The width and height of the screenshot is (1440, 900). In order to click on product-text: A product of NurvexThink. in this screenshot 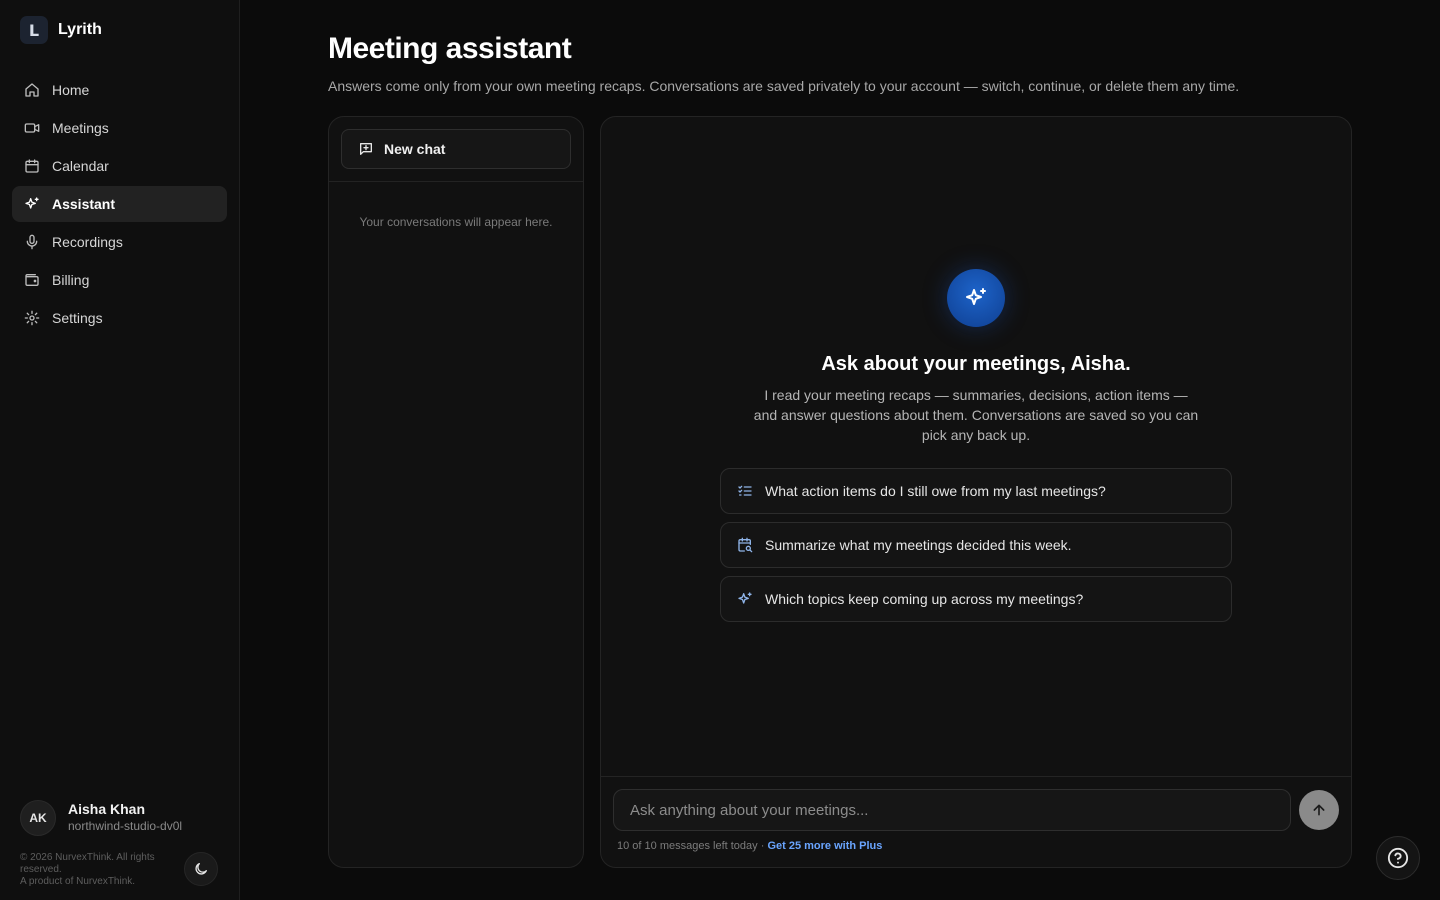, I will do `click(78, 881)`.